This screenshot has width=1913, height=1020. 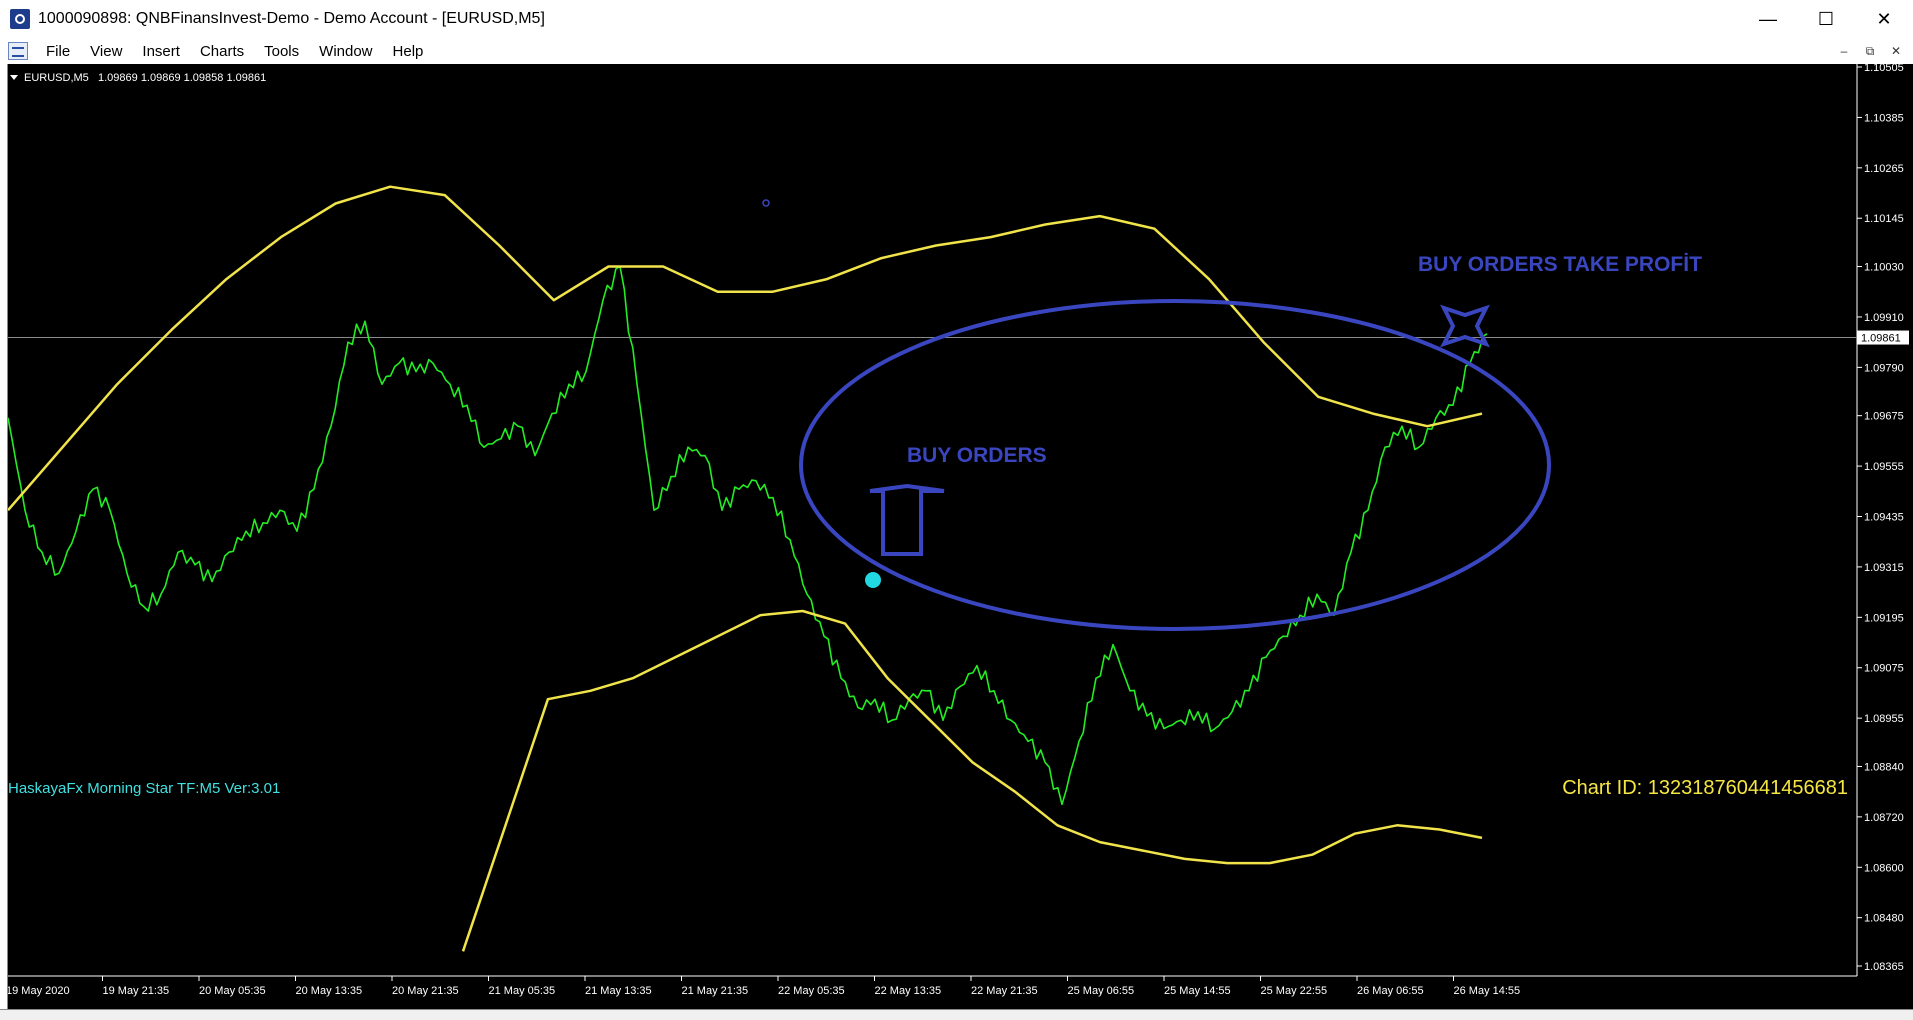 What do you see at coordinates (1884, 669) in the screenshot?
I see `price-tick-label: 1.09075` at bounding box center [1884, 669].